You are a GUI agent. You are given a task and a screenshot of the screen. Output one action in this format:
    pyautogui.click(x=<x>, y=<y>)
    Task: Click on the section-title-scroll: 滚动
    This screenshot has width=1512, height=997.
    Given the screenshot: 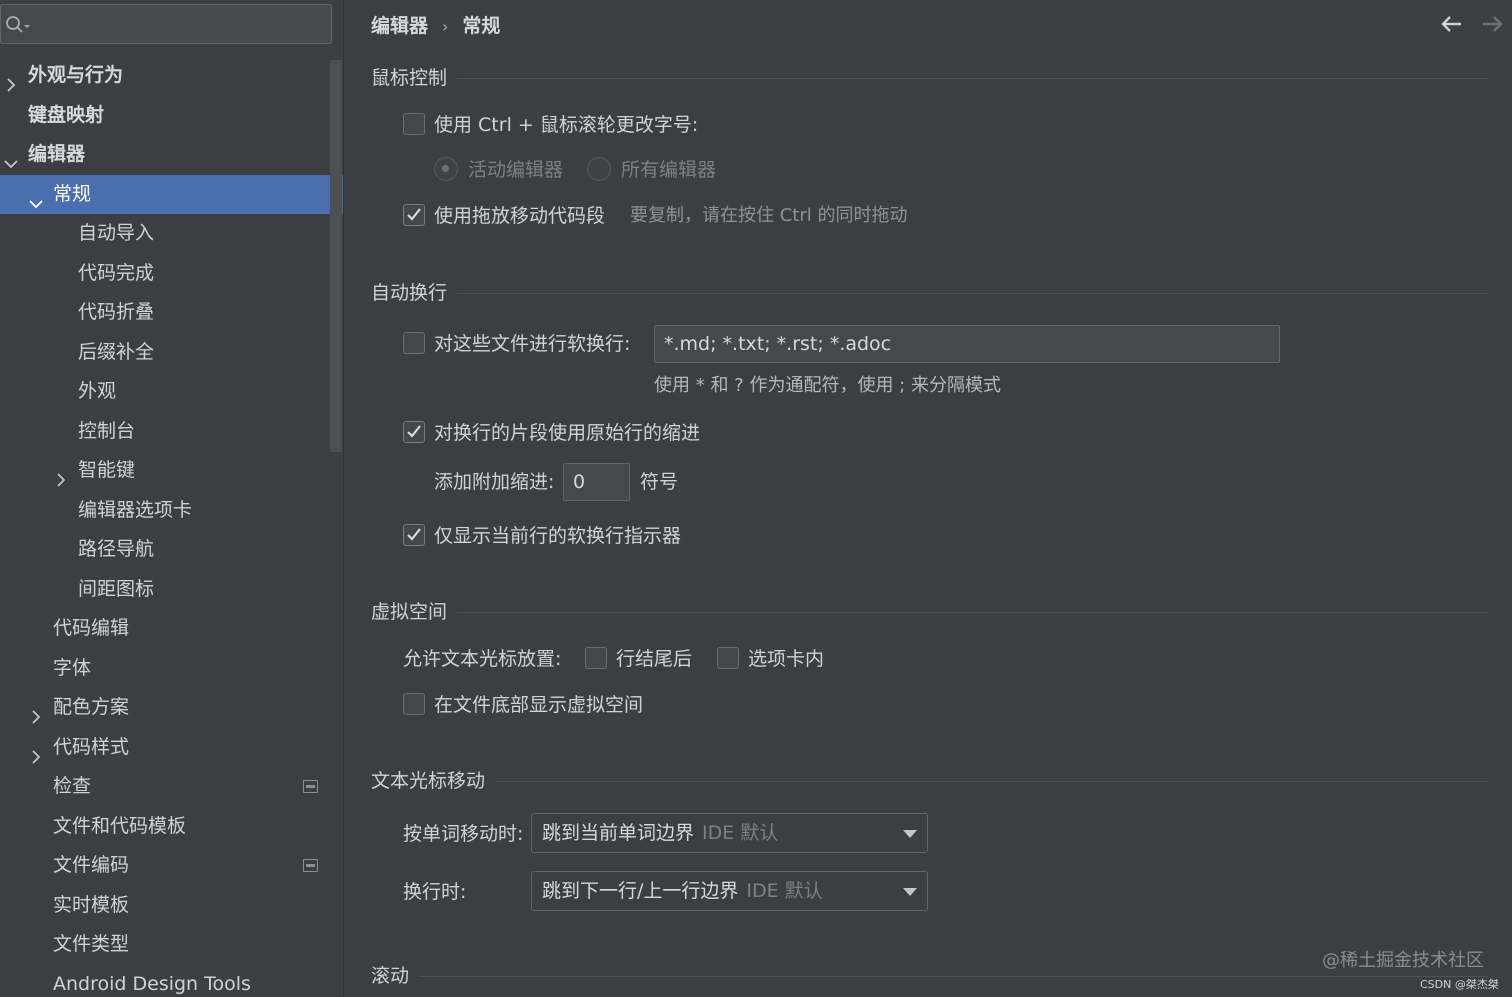 What is the action you would take?
    pyautogui.click(x=390, y=976)
    